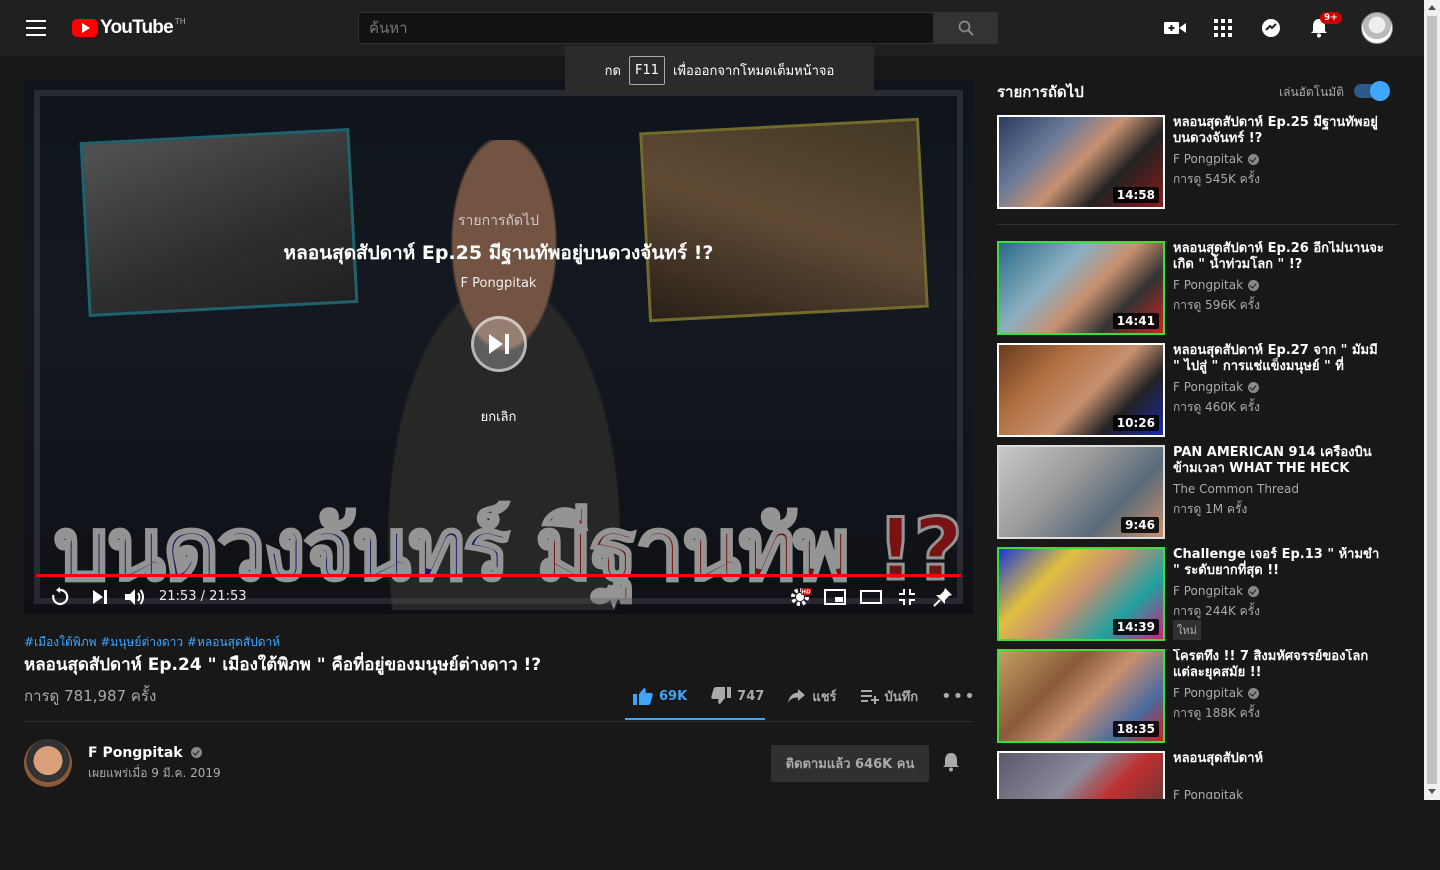 The image size is (1440, 870). I want to click on svg-text: HD, so click(806, 593).